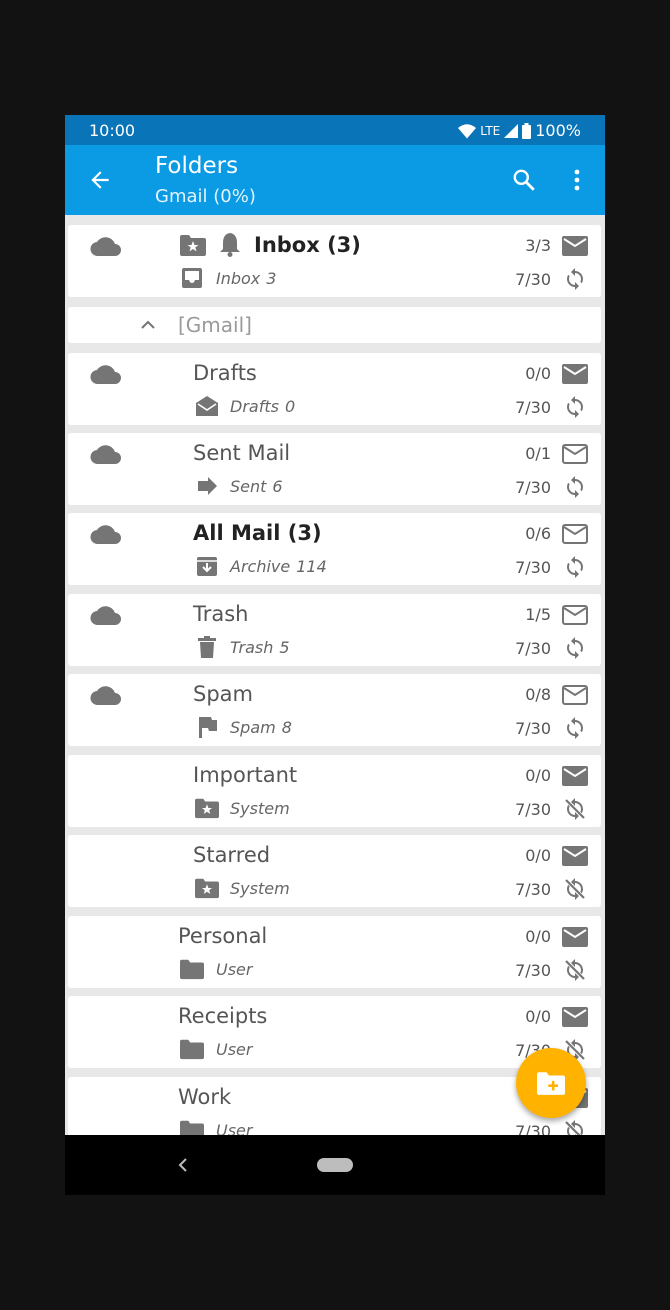 The width and height of the screenshot is (670, 1310). What do you see at coordinates (290, 406) in the screenshot?
I see `folder-count: 0` at bounding box center [290, 406].